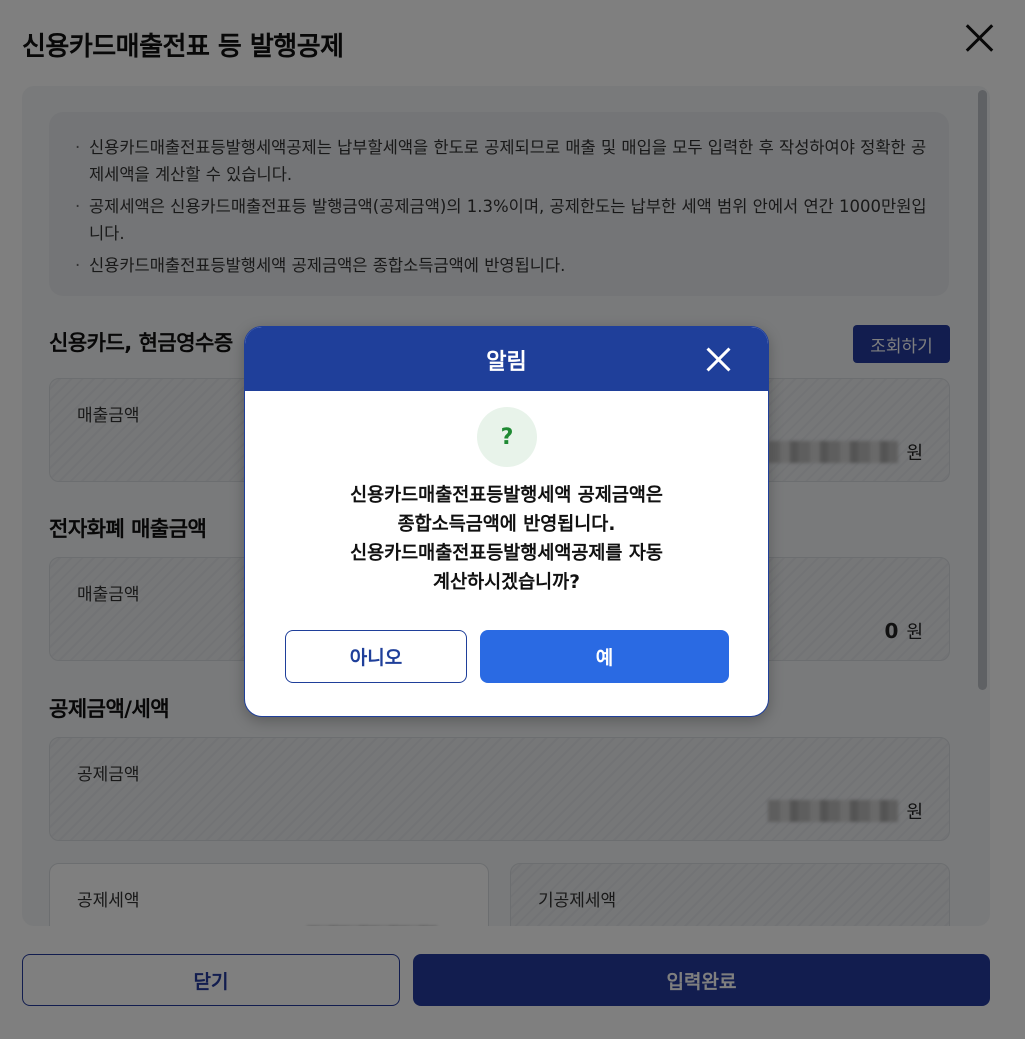 Image resolution: width=1025 pixels, height=1039 pixels. Describe the element at coordinates (506, 362) in the screenshot. I see `dialog-title: 알림` at that location.